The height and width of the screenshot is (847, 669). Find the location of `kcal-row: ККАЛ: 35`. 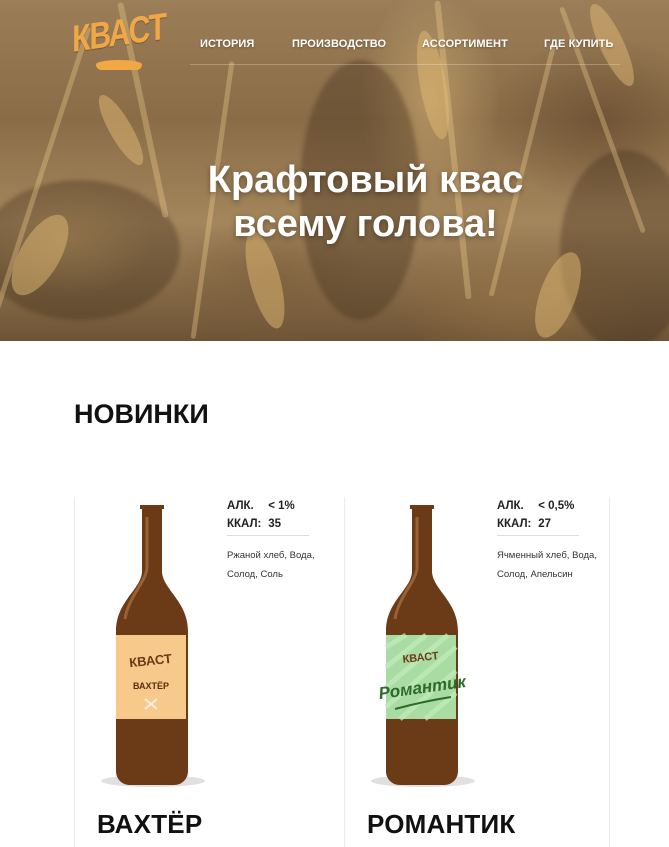

kcal-row: ККАЛ: 35 is located at coordinates (282, 524).